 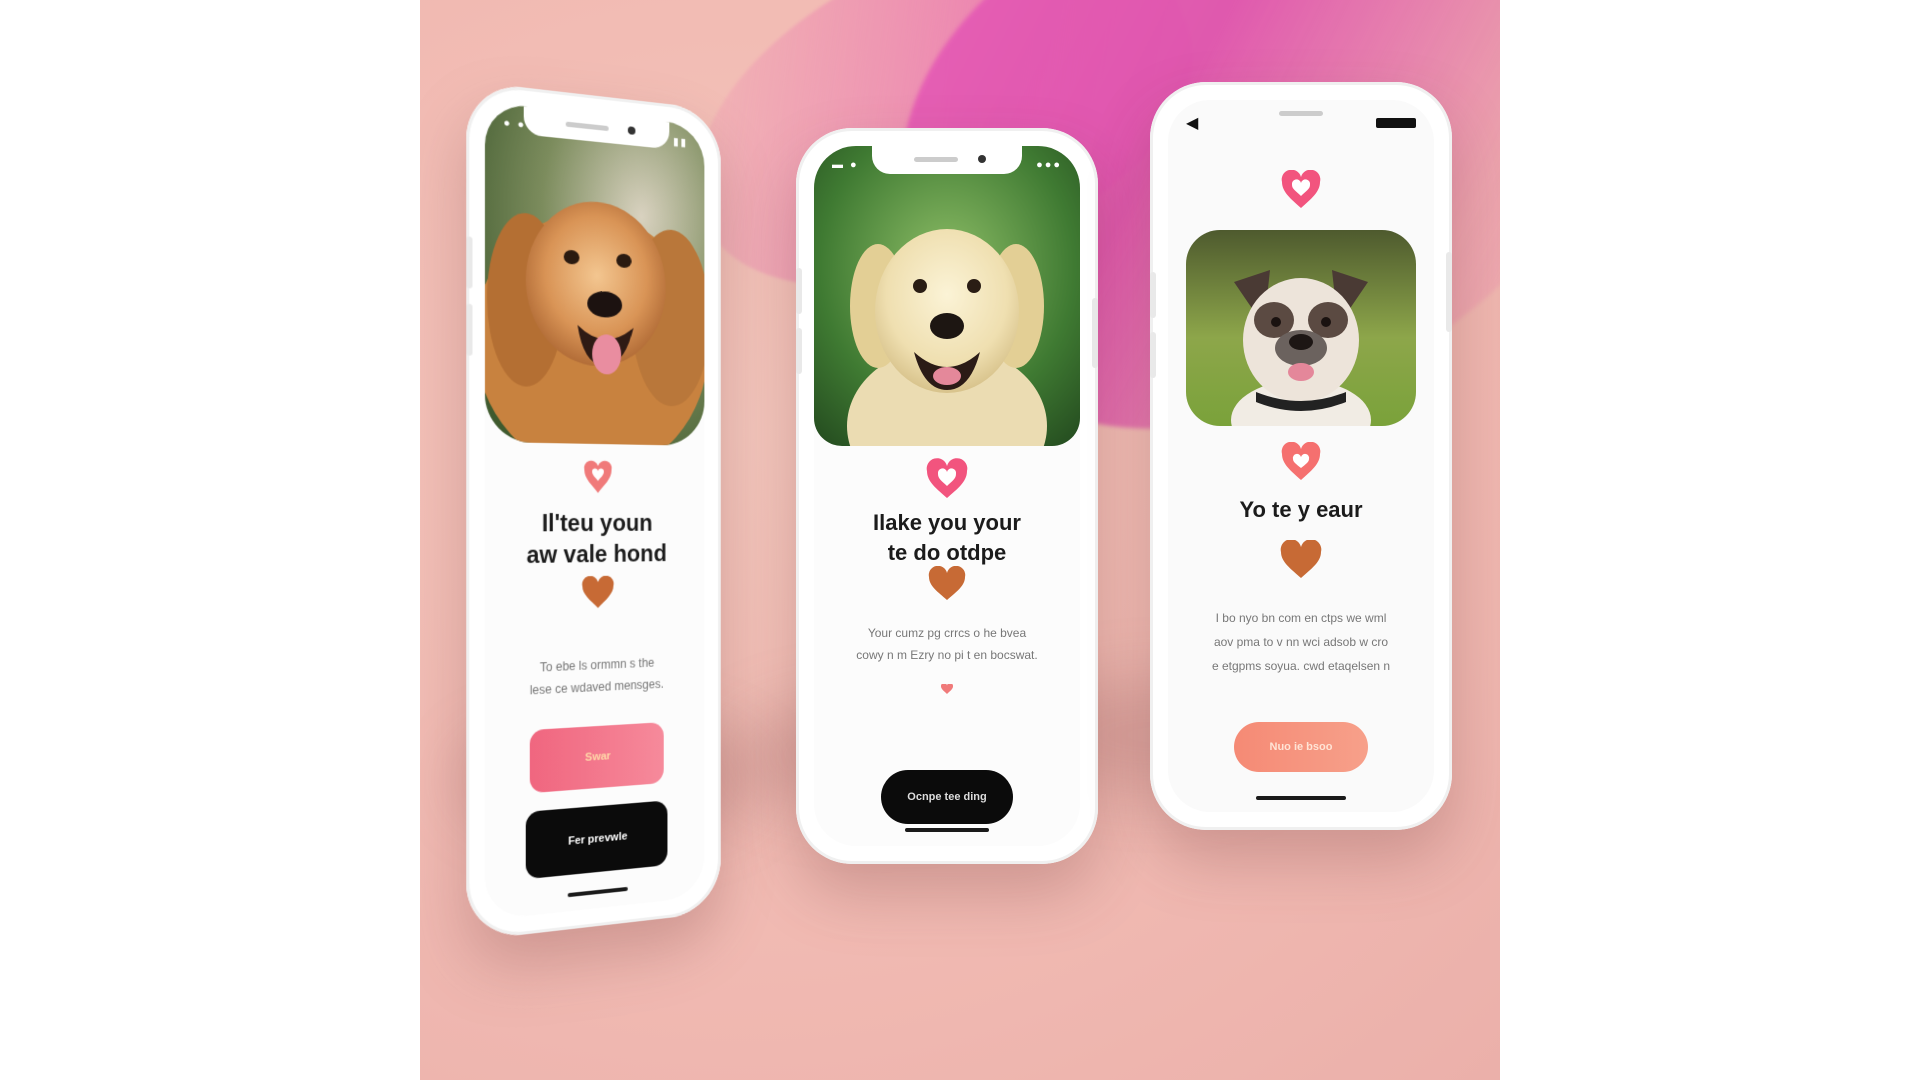 I want to click on title-line: Il'teu youn, so click(x=594, y=524).